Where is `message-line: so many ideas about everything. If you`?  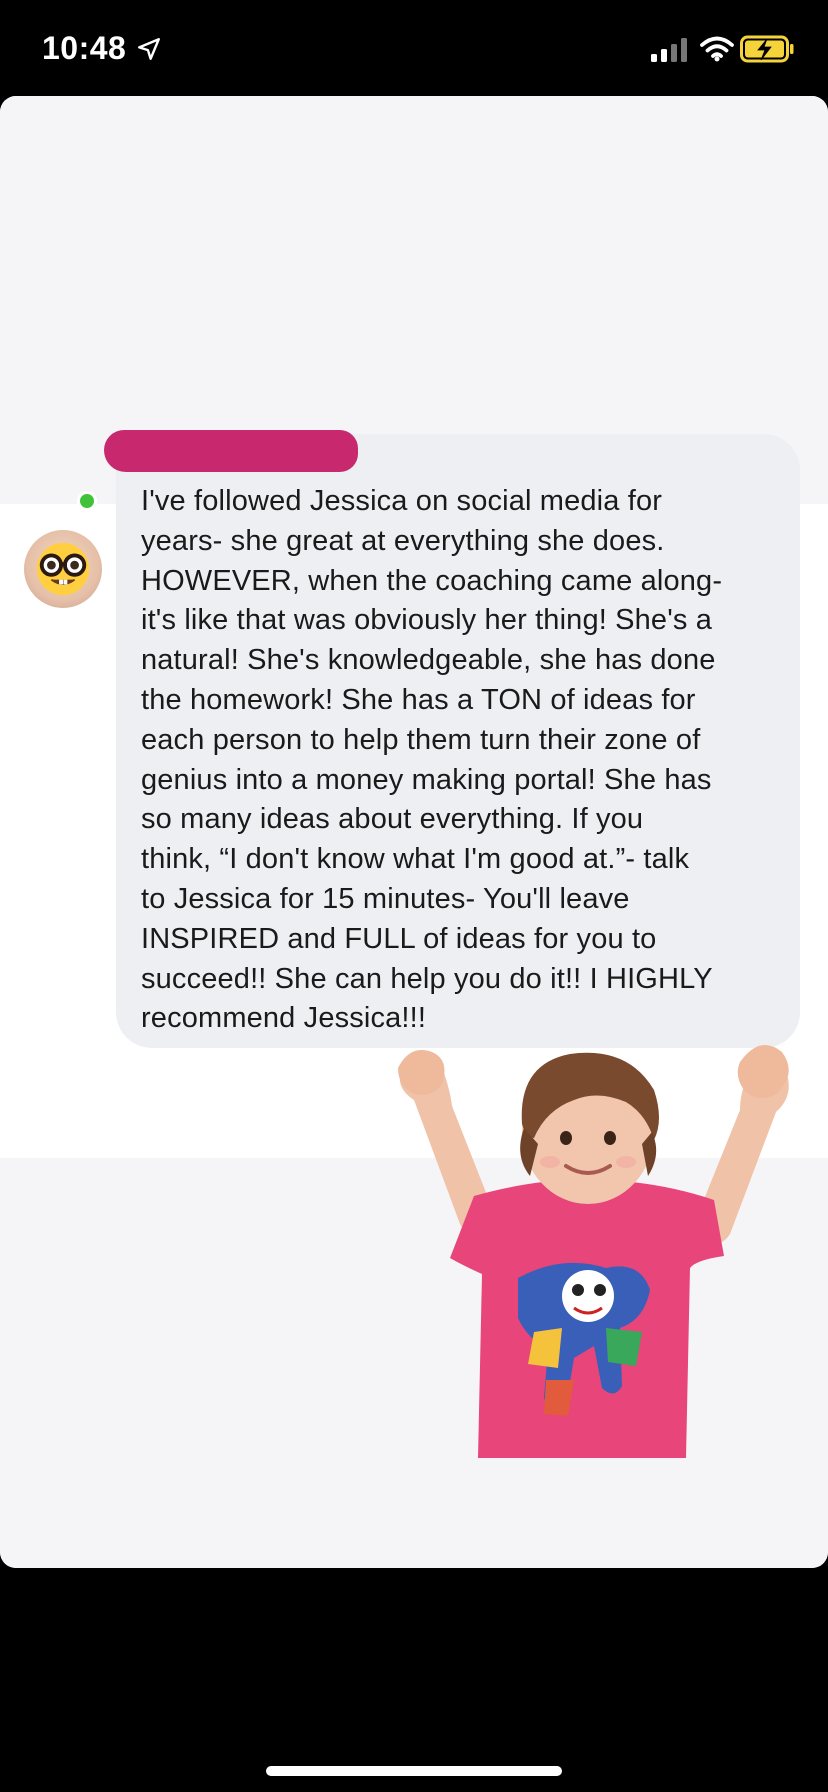 message-line: so many ideas about everything. If you is located at coordinates (392, 819).